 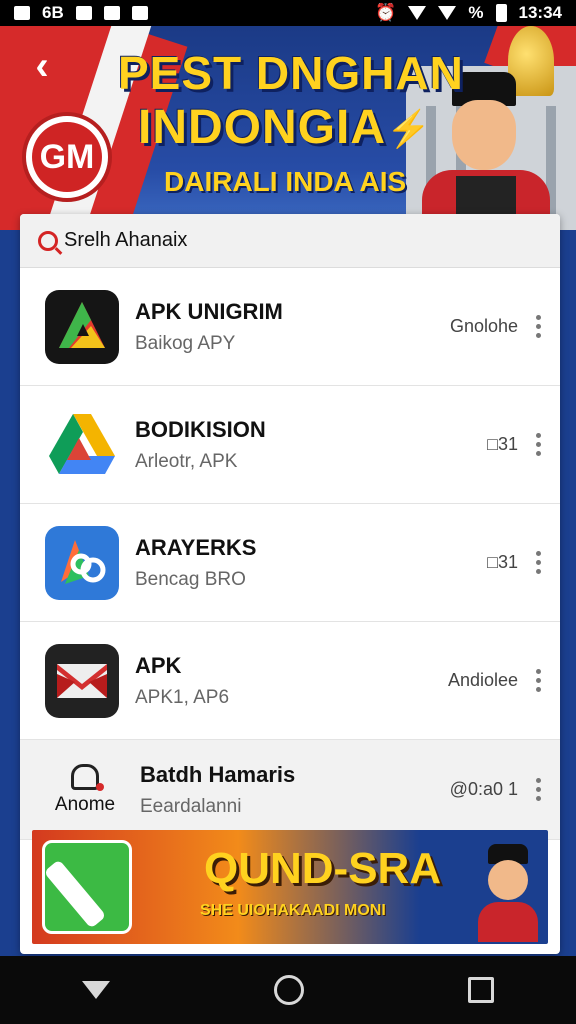 I want to click on nav-back-icon, so click(x=96, y=990).